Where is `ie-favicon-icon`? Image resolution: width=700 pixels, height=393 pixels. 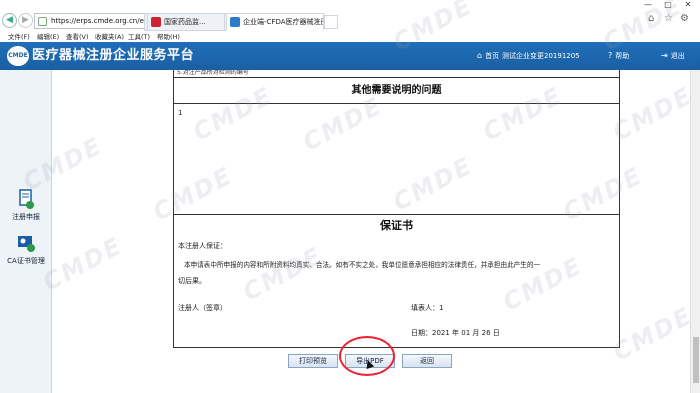
ie-favicon-icon is located at coordinates (235, 22).